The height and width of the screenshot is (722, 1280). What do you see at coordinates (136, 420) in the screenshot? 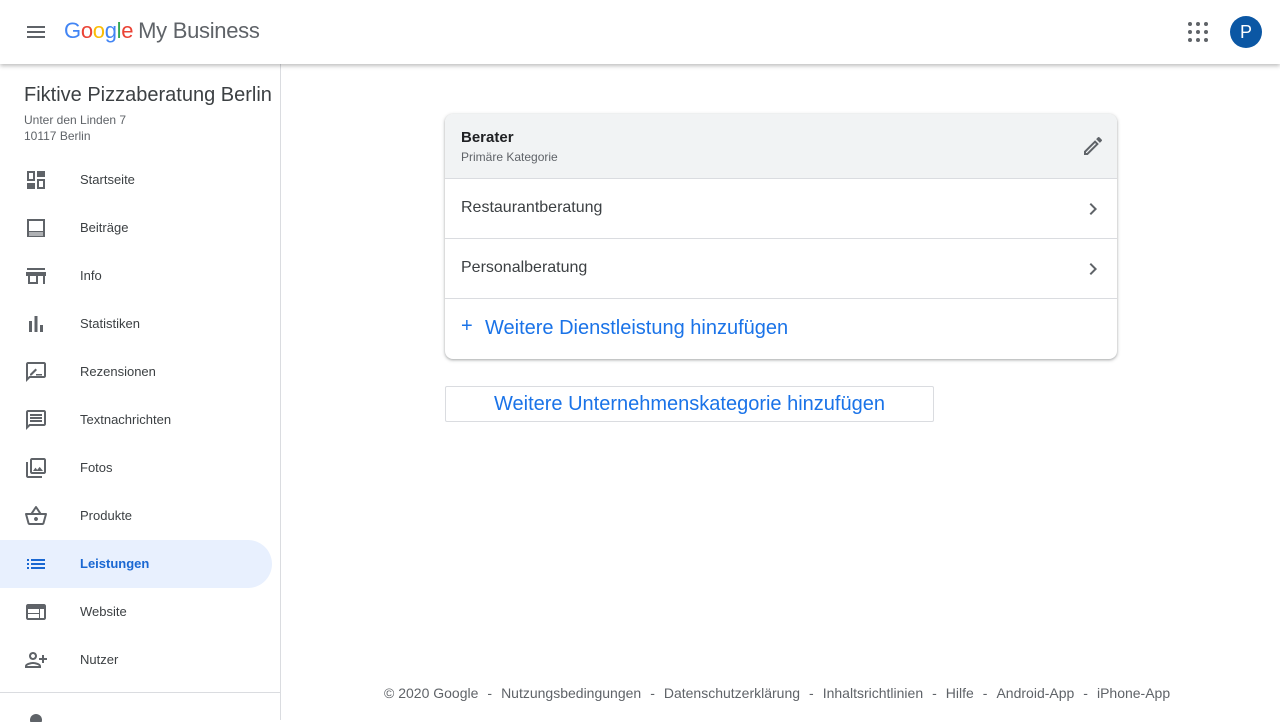
I see `sidebar-item-textnachrichten: Textnachrichten` at bounding box center [136, 420].